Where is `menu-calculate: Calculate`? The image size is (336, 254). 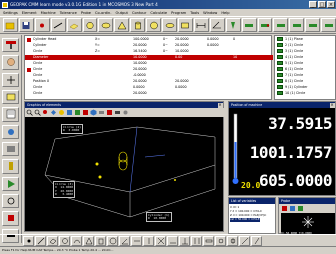
menu-calculate: Calculate is located at coordinates (158, 13).